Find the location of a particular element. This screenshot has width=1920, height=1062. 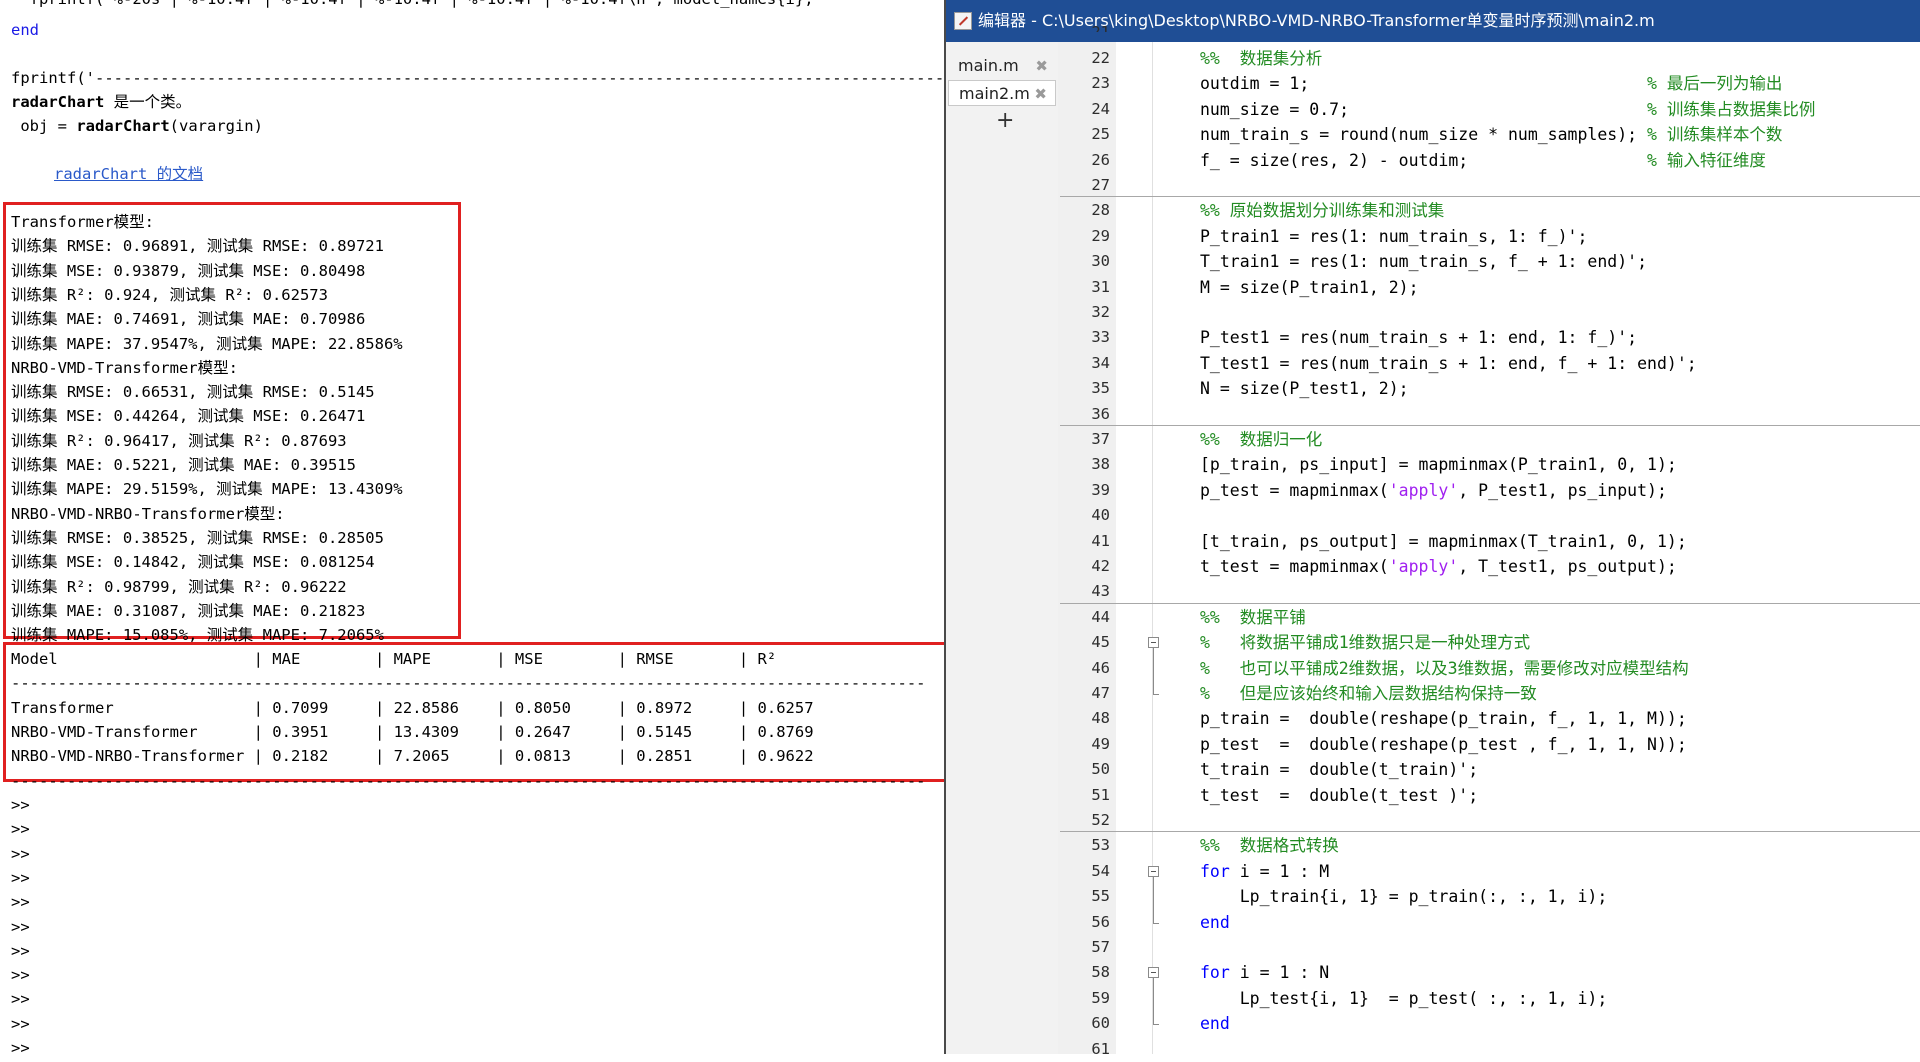

code-line: t_test = double(t_test )'; is located at coordinates (1339, 795).